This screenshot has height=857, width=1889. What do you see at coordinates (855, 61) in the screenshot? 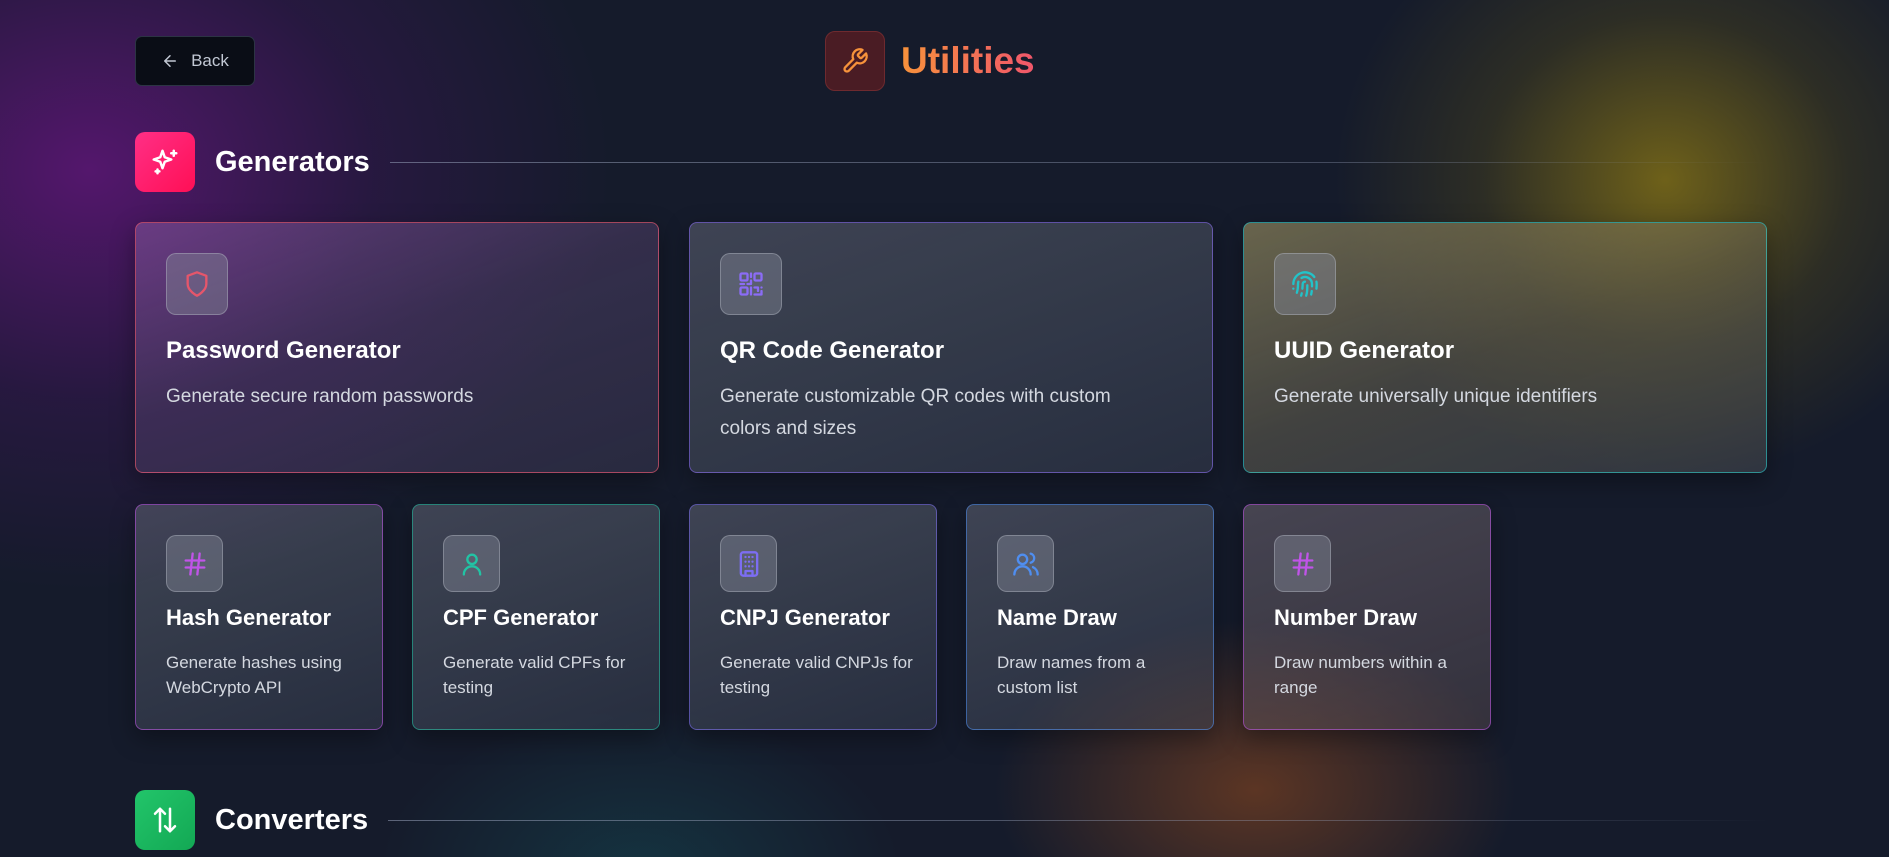
I see `wrench-icon` at bounding box center [855, 61].